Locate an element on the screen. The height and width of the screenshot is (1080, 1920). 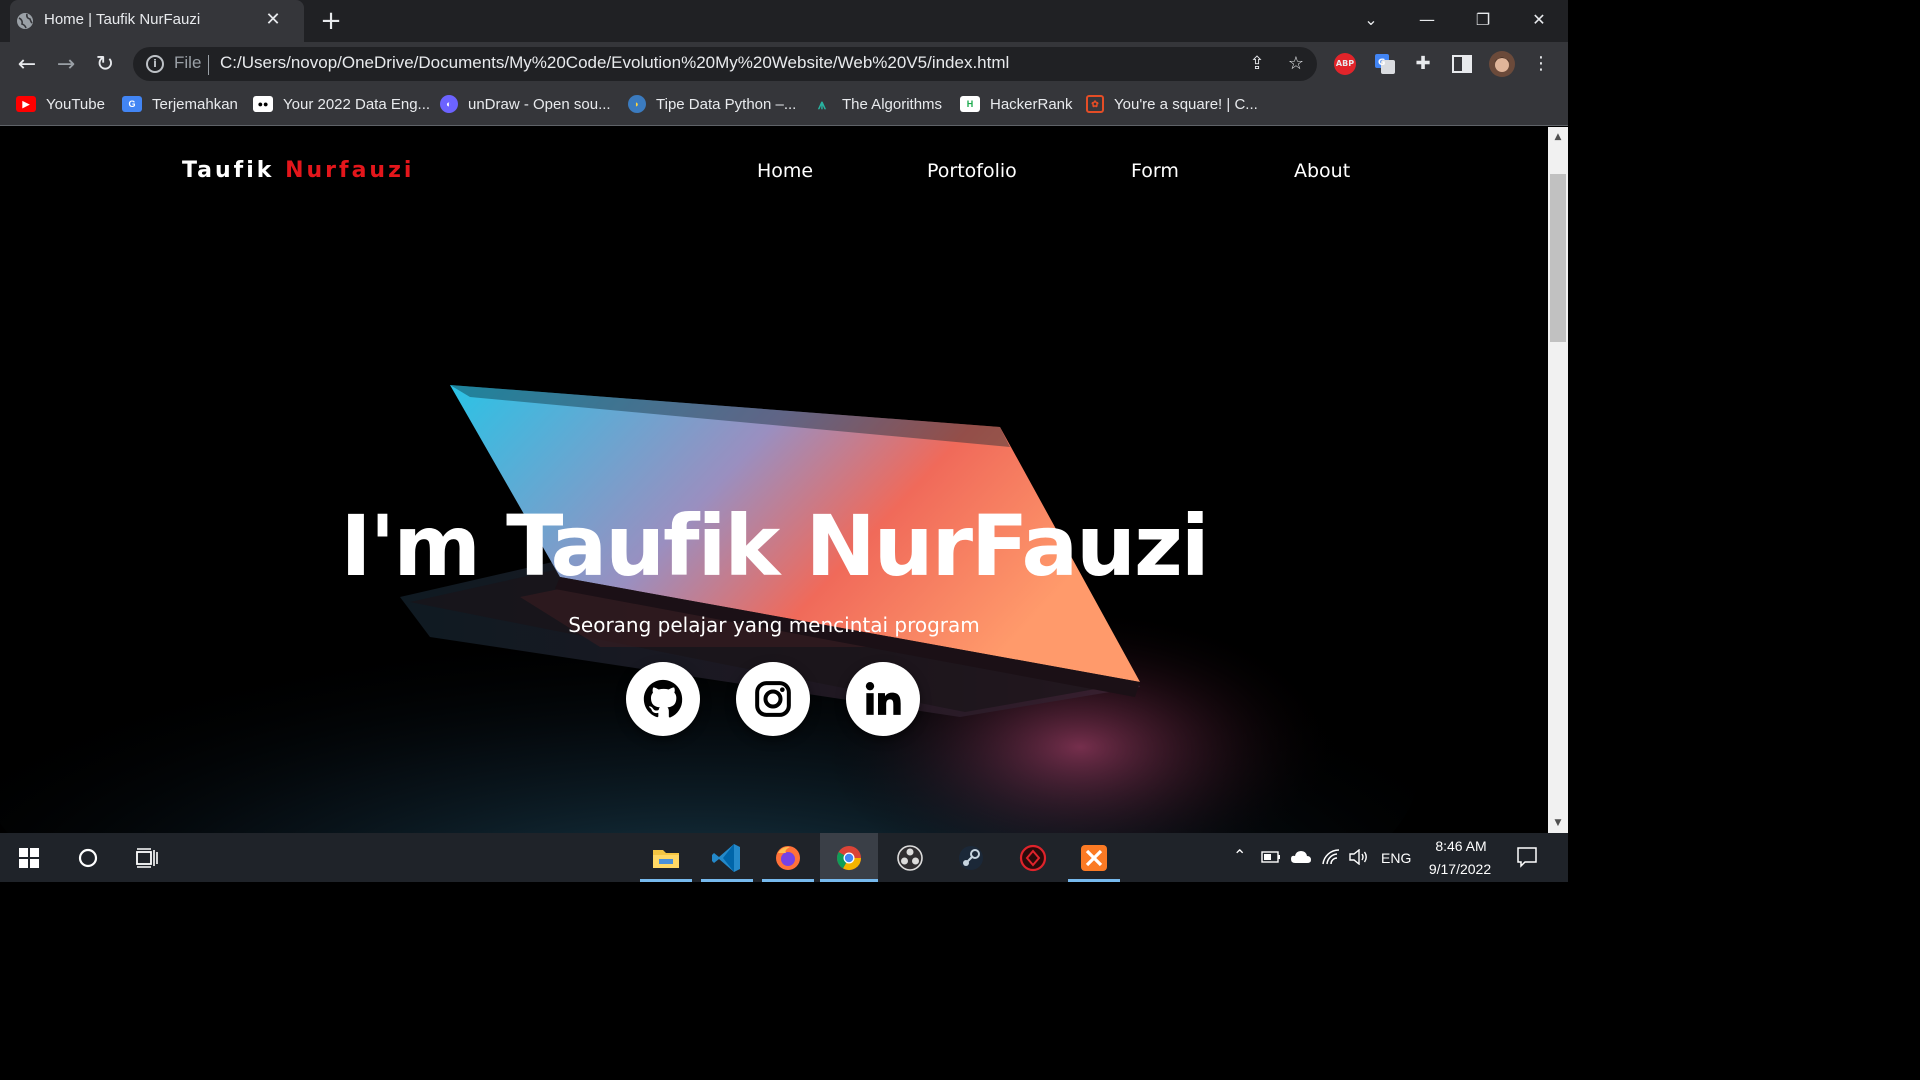
xampp-icon is located at coordinates (1094, 858).